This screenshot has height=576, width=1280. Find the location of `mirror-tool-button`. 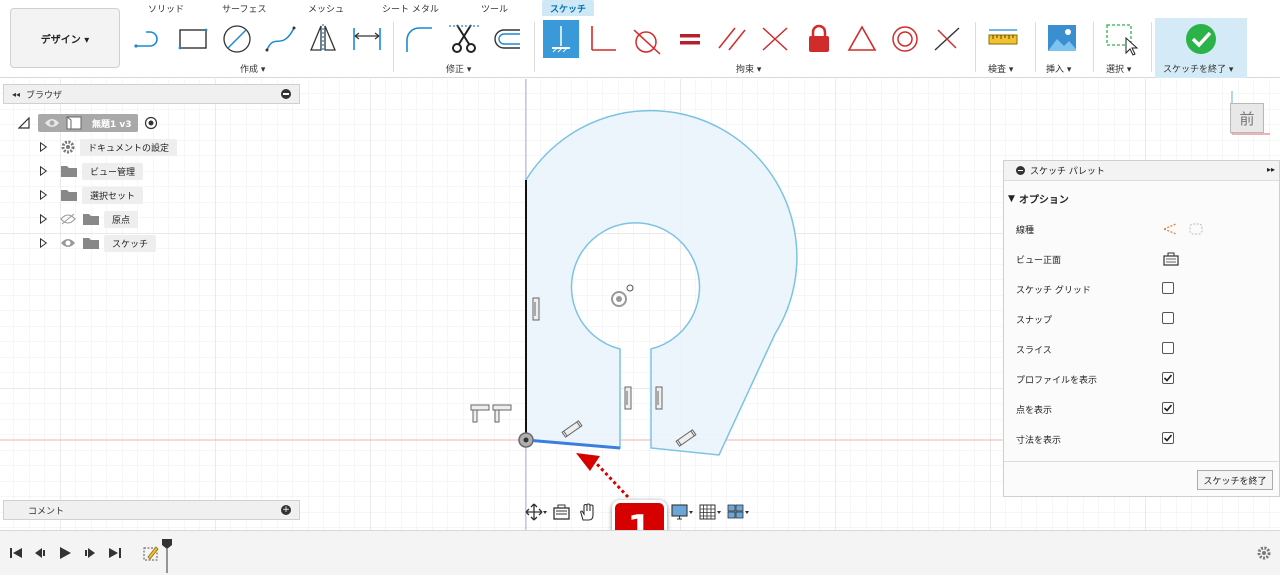

mirror-tool-button is located at coordinates (323, 39).